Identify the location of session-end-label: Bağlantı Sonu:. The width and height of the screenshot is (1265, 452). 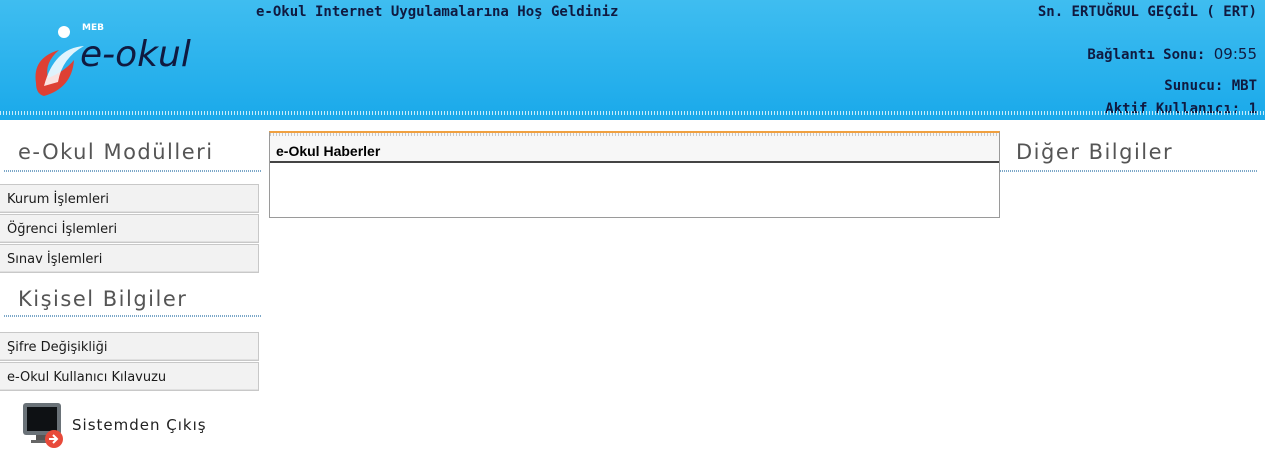
(1146, 55).